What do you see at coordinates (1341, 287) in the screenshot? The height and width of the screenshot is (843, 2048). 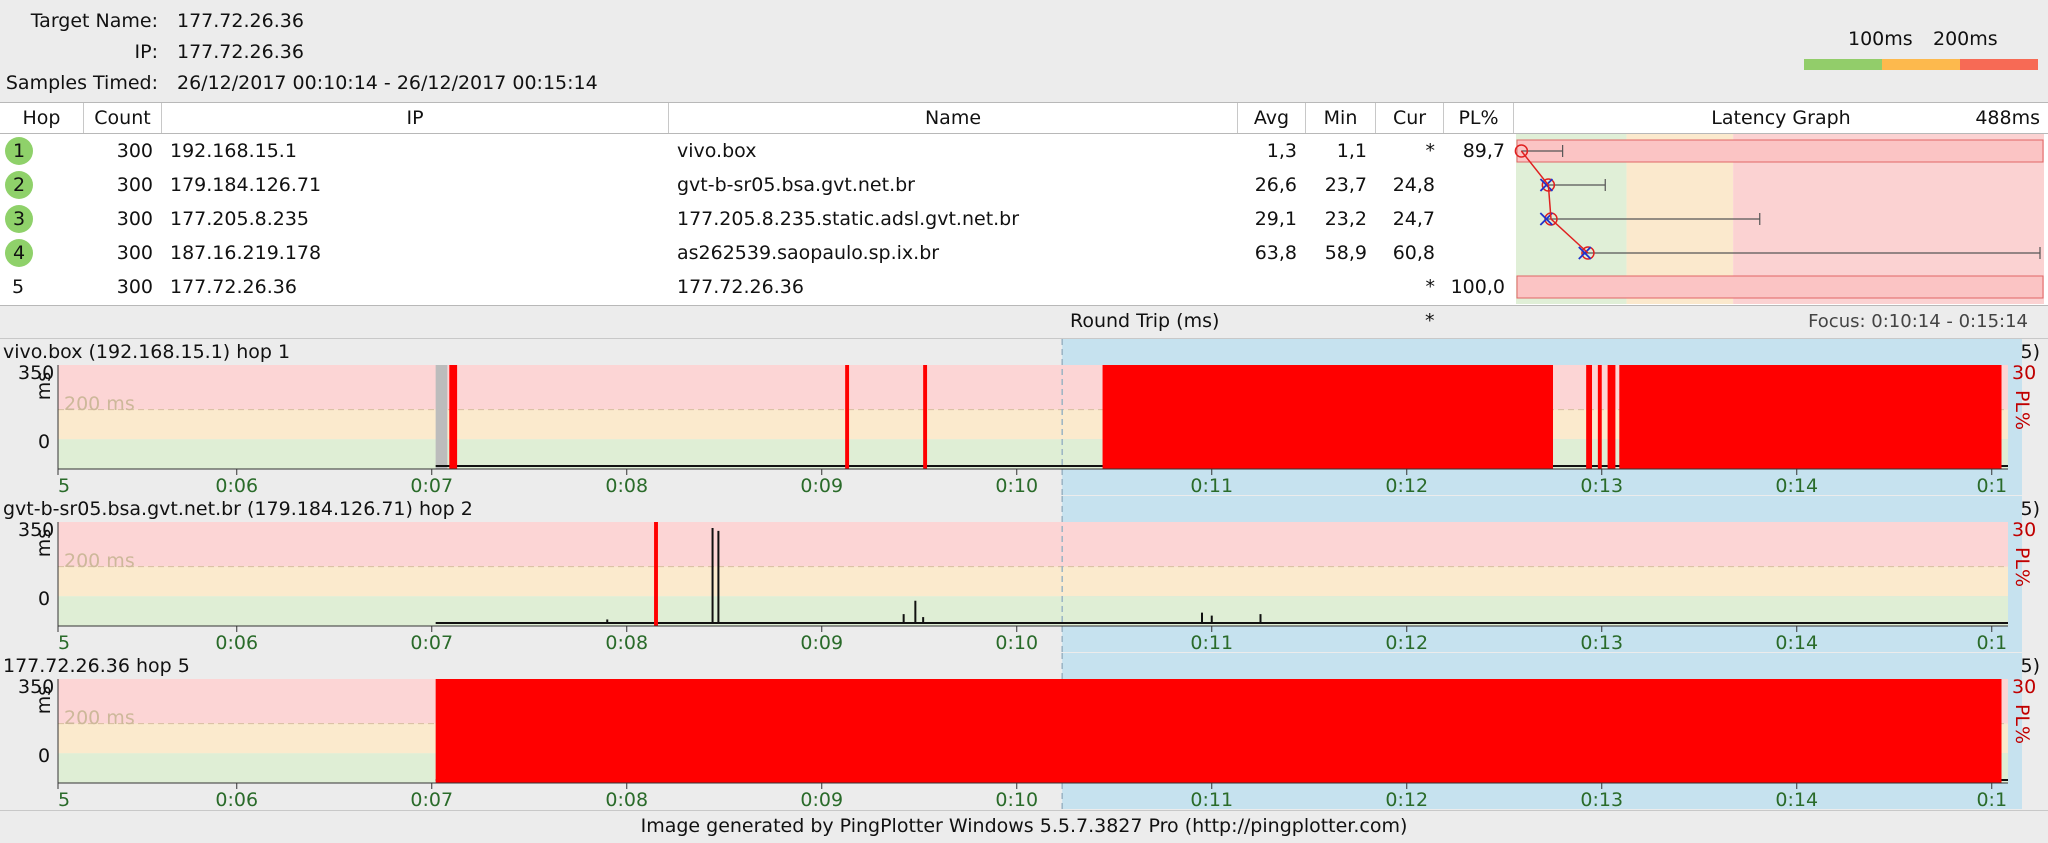 I see `cell-min` at bounding box center [1341, 287].